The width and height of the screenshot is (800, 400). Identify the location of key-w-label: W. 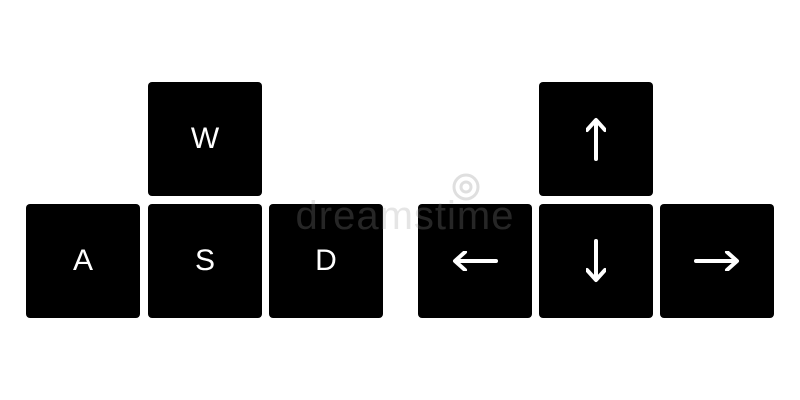
(205, 138).